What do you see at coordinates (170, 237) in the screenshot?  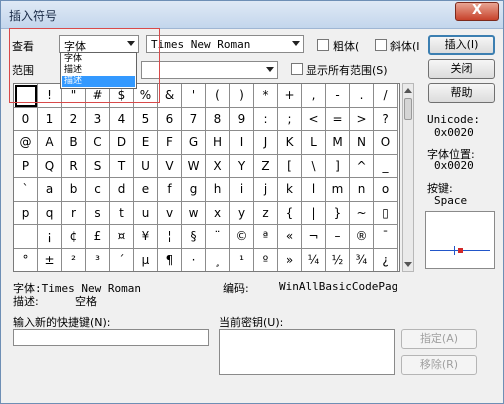 I see `symbol-cell: ¦` at bounding box center [170, 237].